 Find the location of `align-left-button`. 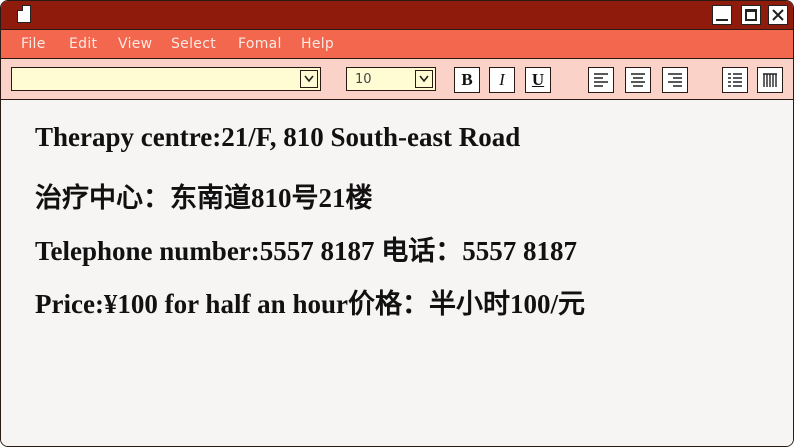

align-left-button is located at coordinates (601, 80).